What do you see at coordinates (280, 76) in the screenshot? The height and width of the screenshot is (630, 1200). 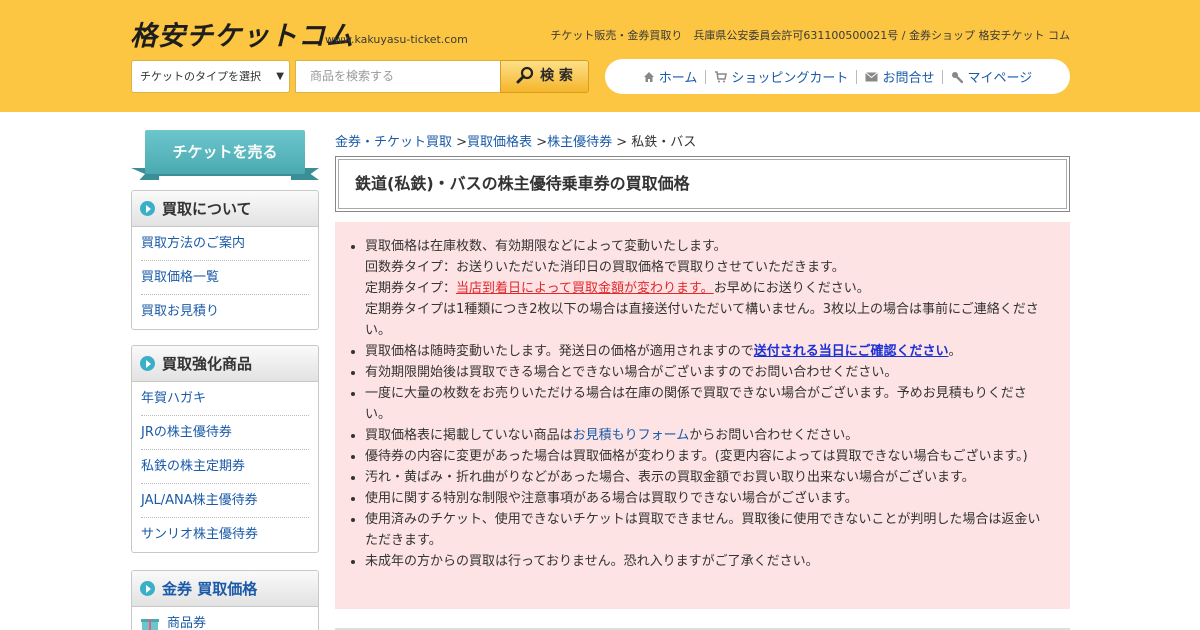 I see `chevron-down-icon: ▼` at bounding box center [280, 76].